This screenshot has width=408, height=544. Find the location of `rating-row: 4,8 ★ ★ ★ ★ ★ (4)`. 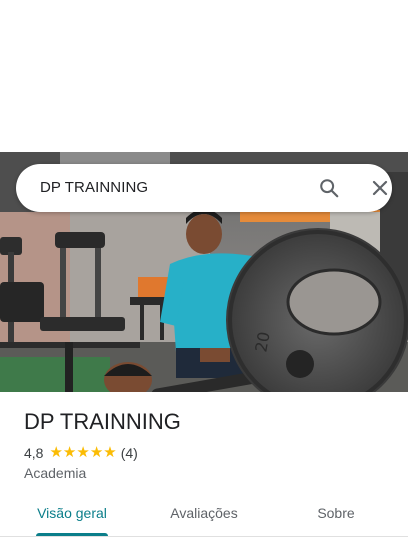

rating-row: 4,8 ★ ★ ★ ★ ★ (4) is located at coordinates (81, 453).